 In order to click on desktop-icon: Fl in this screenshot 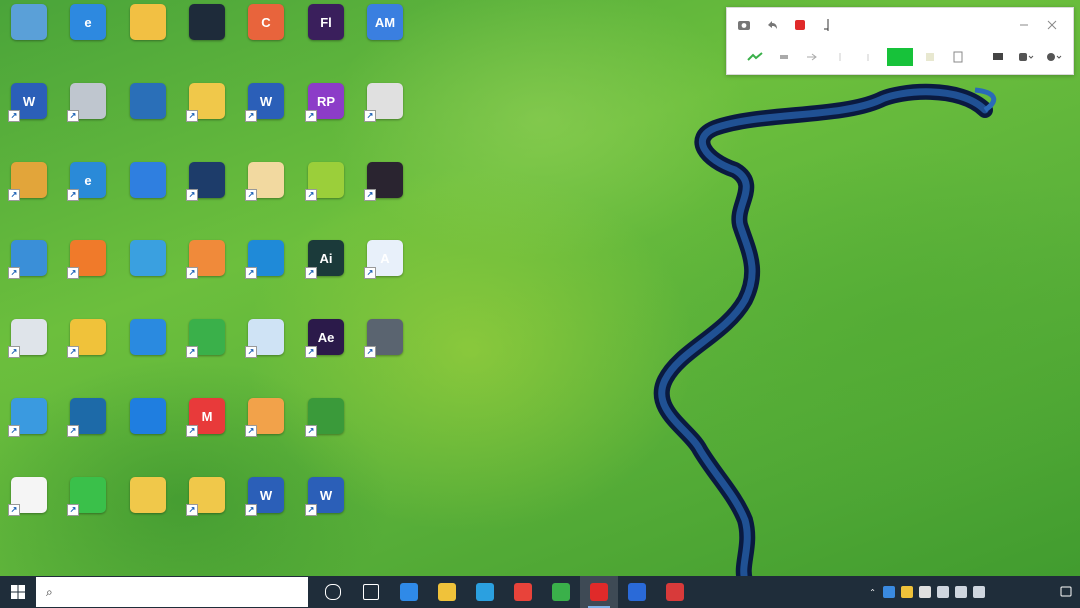, I will do `click(326, 41)`.